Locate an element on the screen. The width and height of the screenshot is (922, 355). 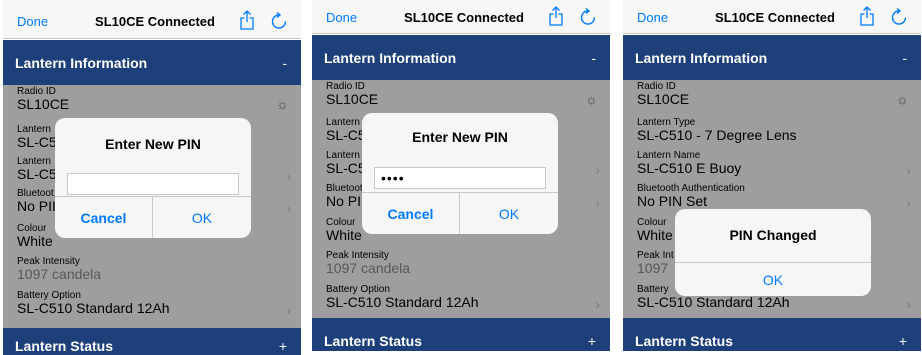
dialog-buttons: OK is located at coordinates (773, 279).